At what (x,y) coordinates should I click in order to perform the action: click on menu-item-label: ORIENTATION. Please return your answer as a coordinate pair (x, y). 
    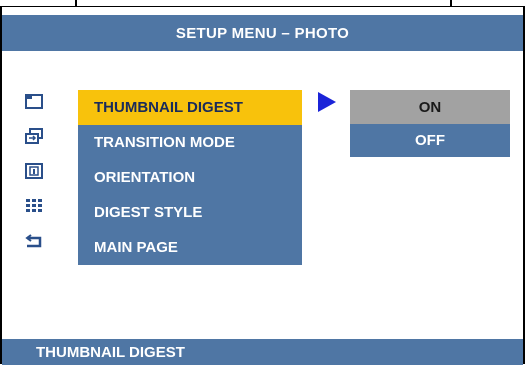
    Looking at the image, I should click on (145, 177).